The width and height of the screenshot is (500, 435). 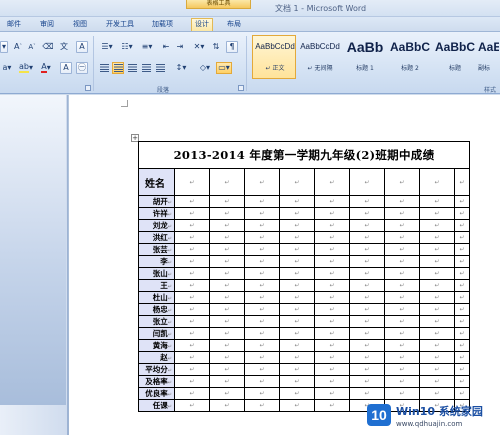 I want to click on highlight-color-icon: ab ▾, so click(x=26, y=68).